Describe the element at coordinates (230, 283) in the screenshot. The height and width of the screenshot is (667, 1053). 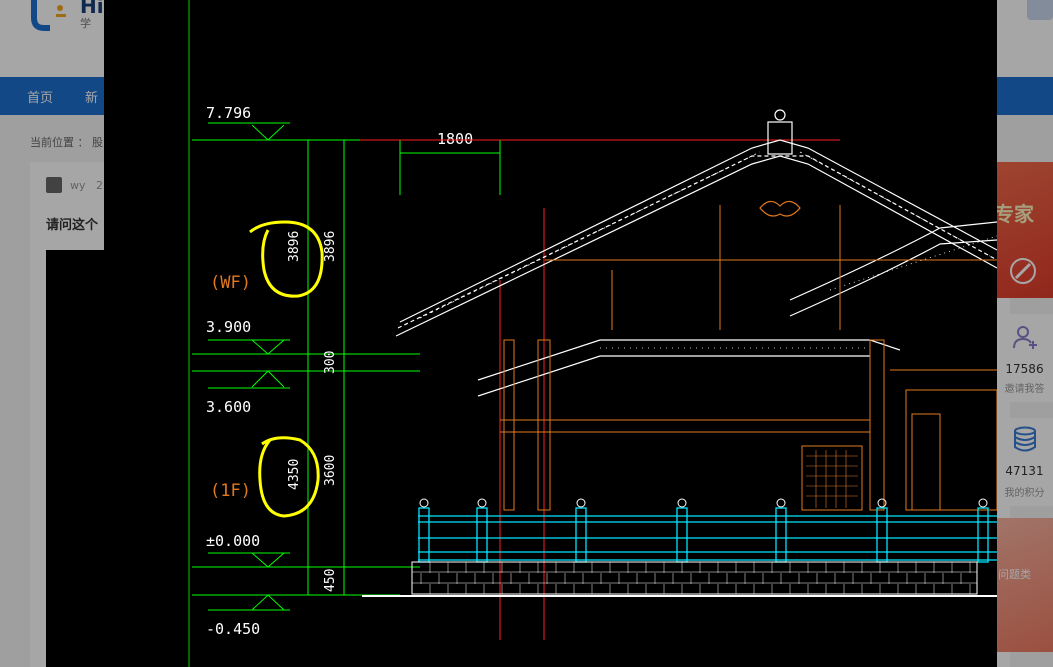
I see `floor-label-wf: (WF)` at that location.